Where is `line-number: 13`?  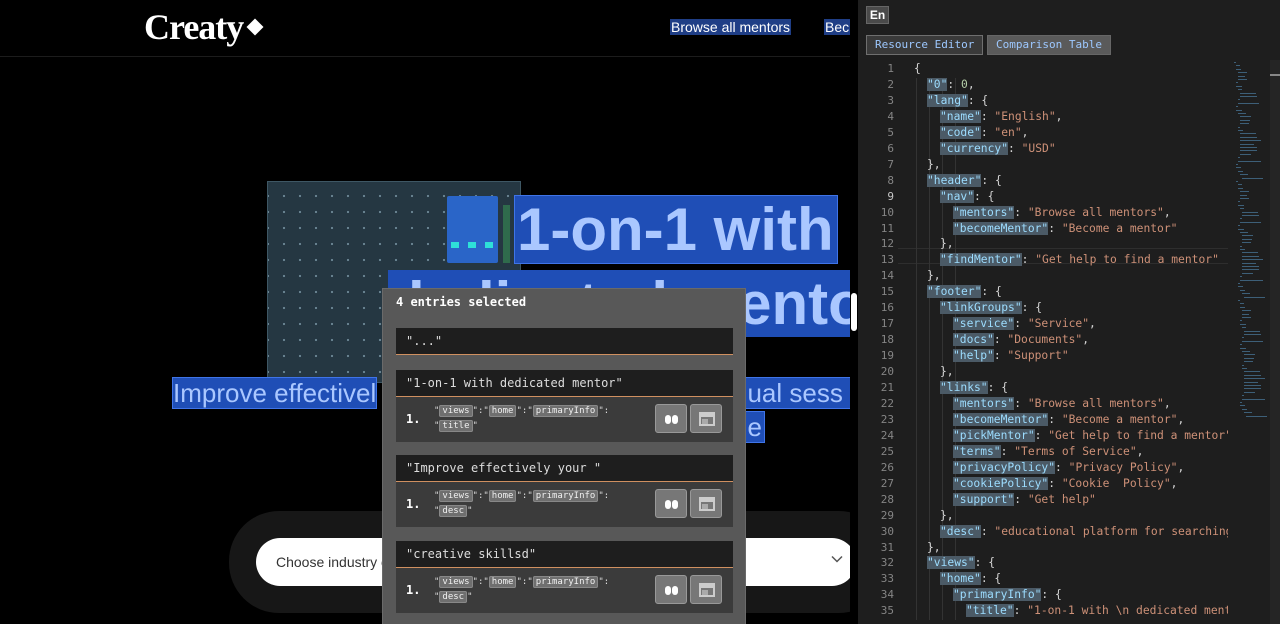
line-number: 13 is located at coordinates (887, 260).